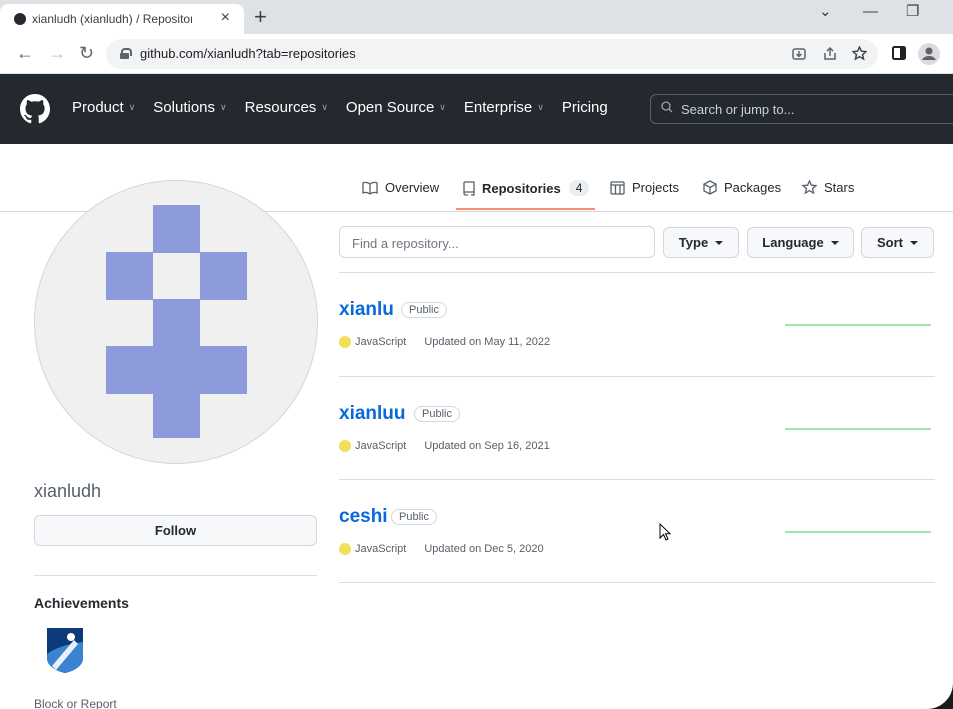 The height and width of the screenshot is (709, 953). What do you see at coordinates (799, 54) in the screenshot?
I see `install-icon` at bounding box center [799, 54].